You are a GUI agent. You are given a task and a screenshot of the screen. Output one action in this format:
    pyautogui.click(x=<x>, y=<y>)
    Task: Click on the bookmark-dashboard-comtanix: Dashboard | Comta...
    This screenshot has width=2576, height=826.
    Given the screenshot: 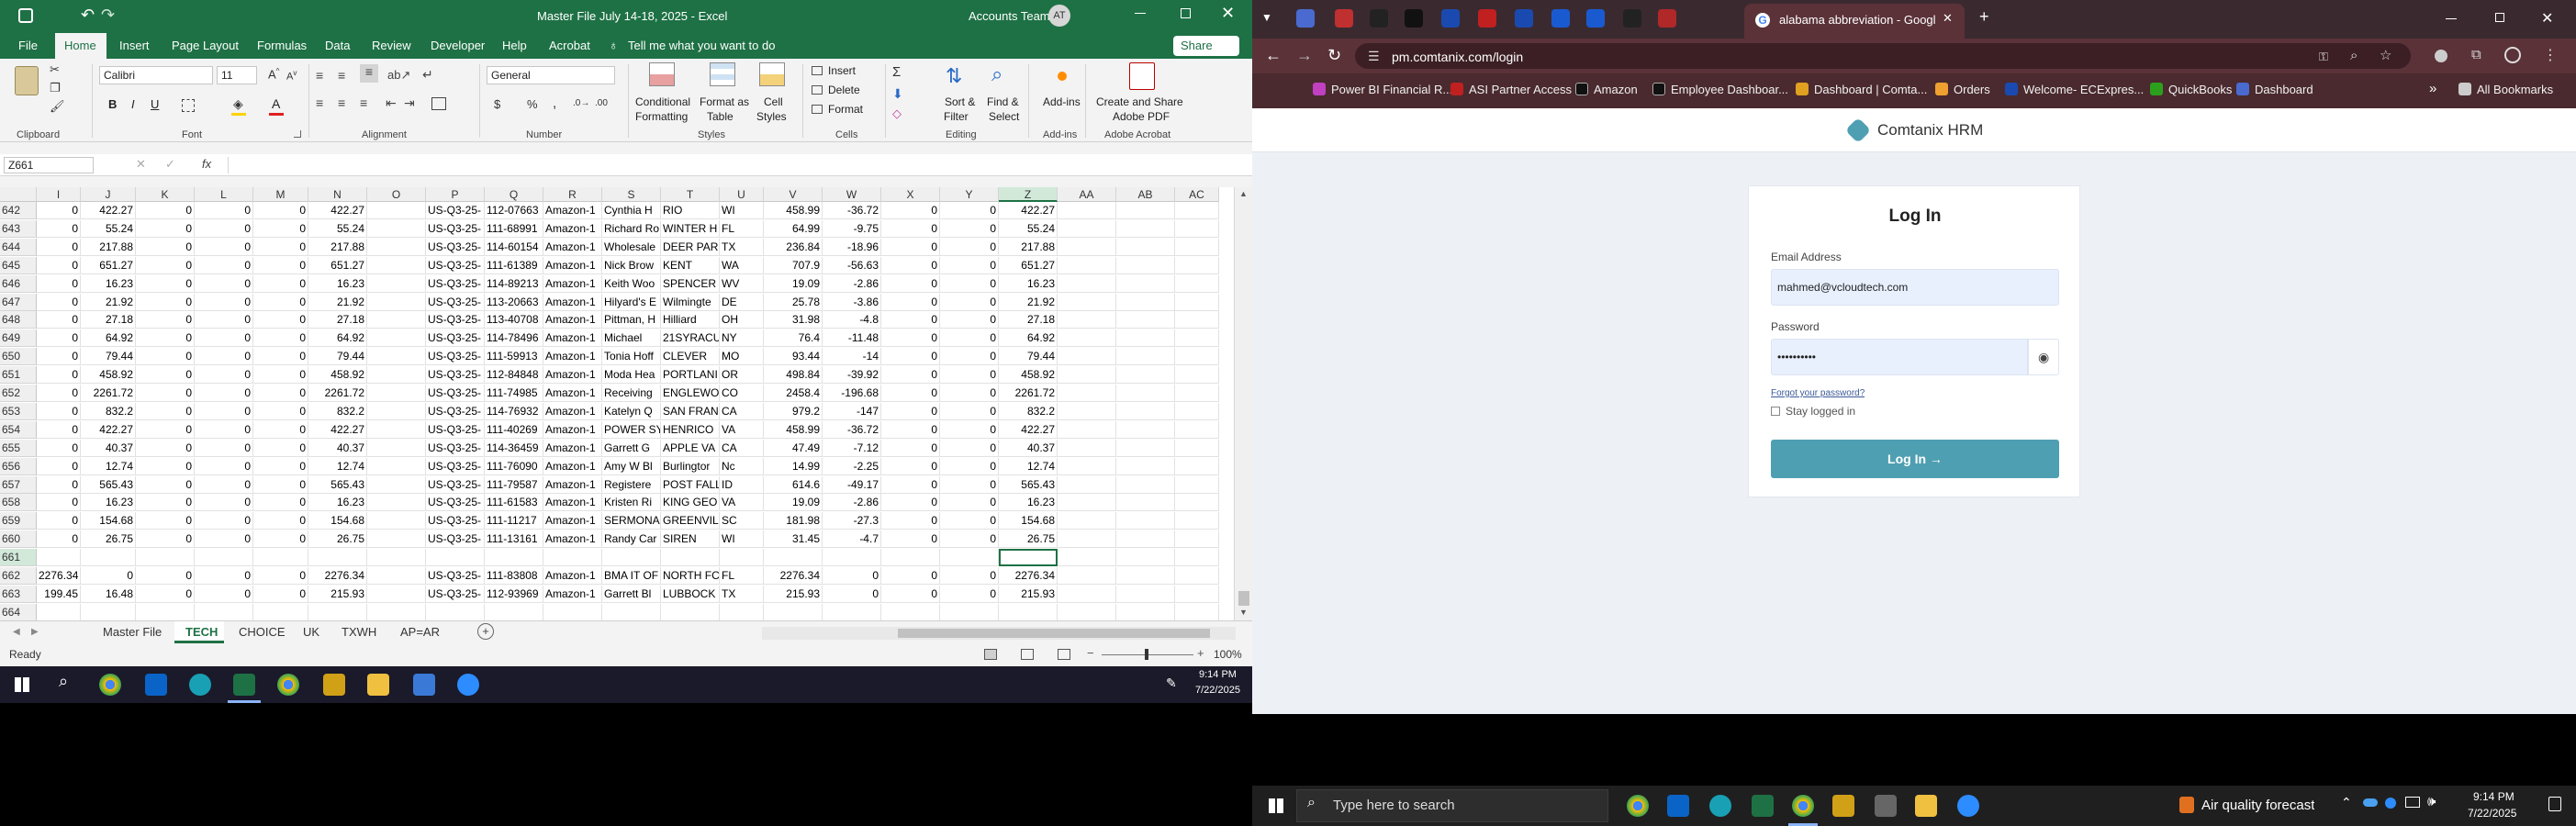 What is the action you would take?
    pyautogui.click(x=1861, y=89)
    